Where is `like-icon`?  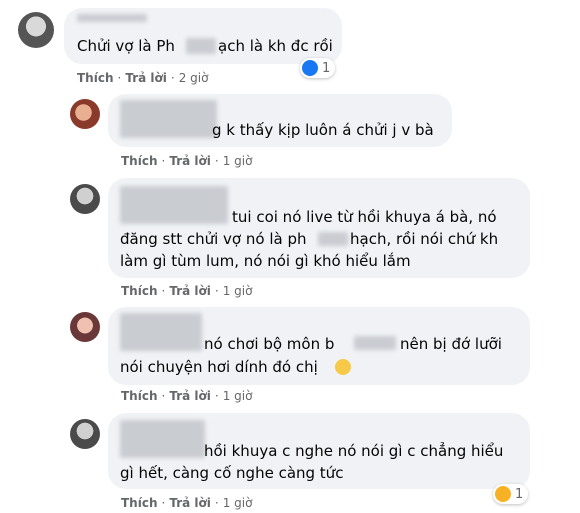 like-icon is located at coordinates (310, 68).